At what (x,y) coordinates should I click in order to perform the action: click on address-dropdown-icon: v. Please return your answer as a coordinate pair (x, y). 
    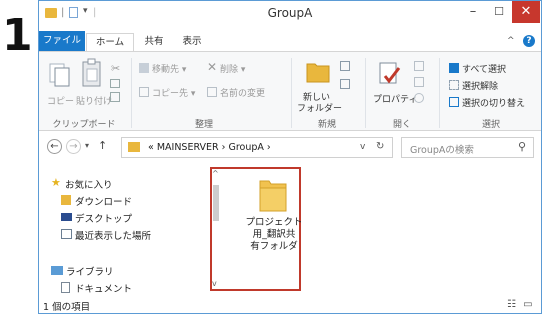
    Looking at the image, I should click on (362, 147).